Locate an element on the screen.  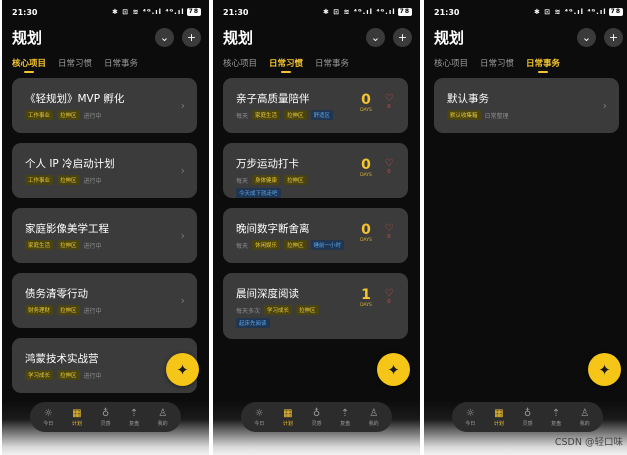
tag-category: 家庭生活 is located at coordinates (266, 115).